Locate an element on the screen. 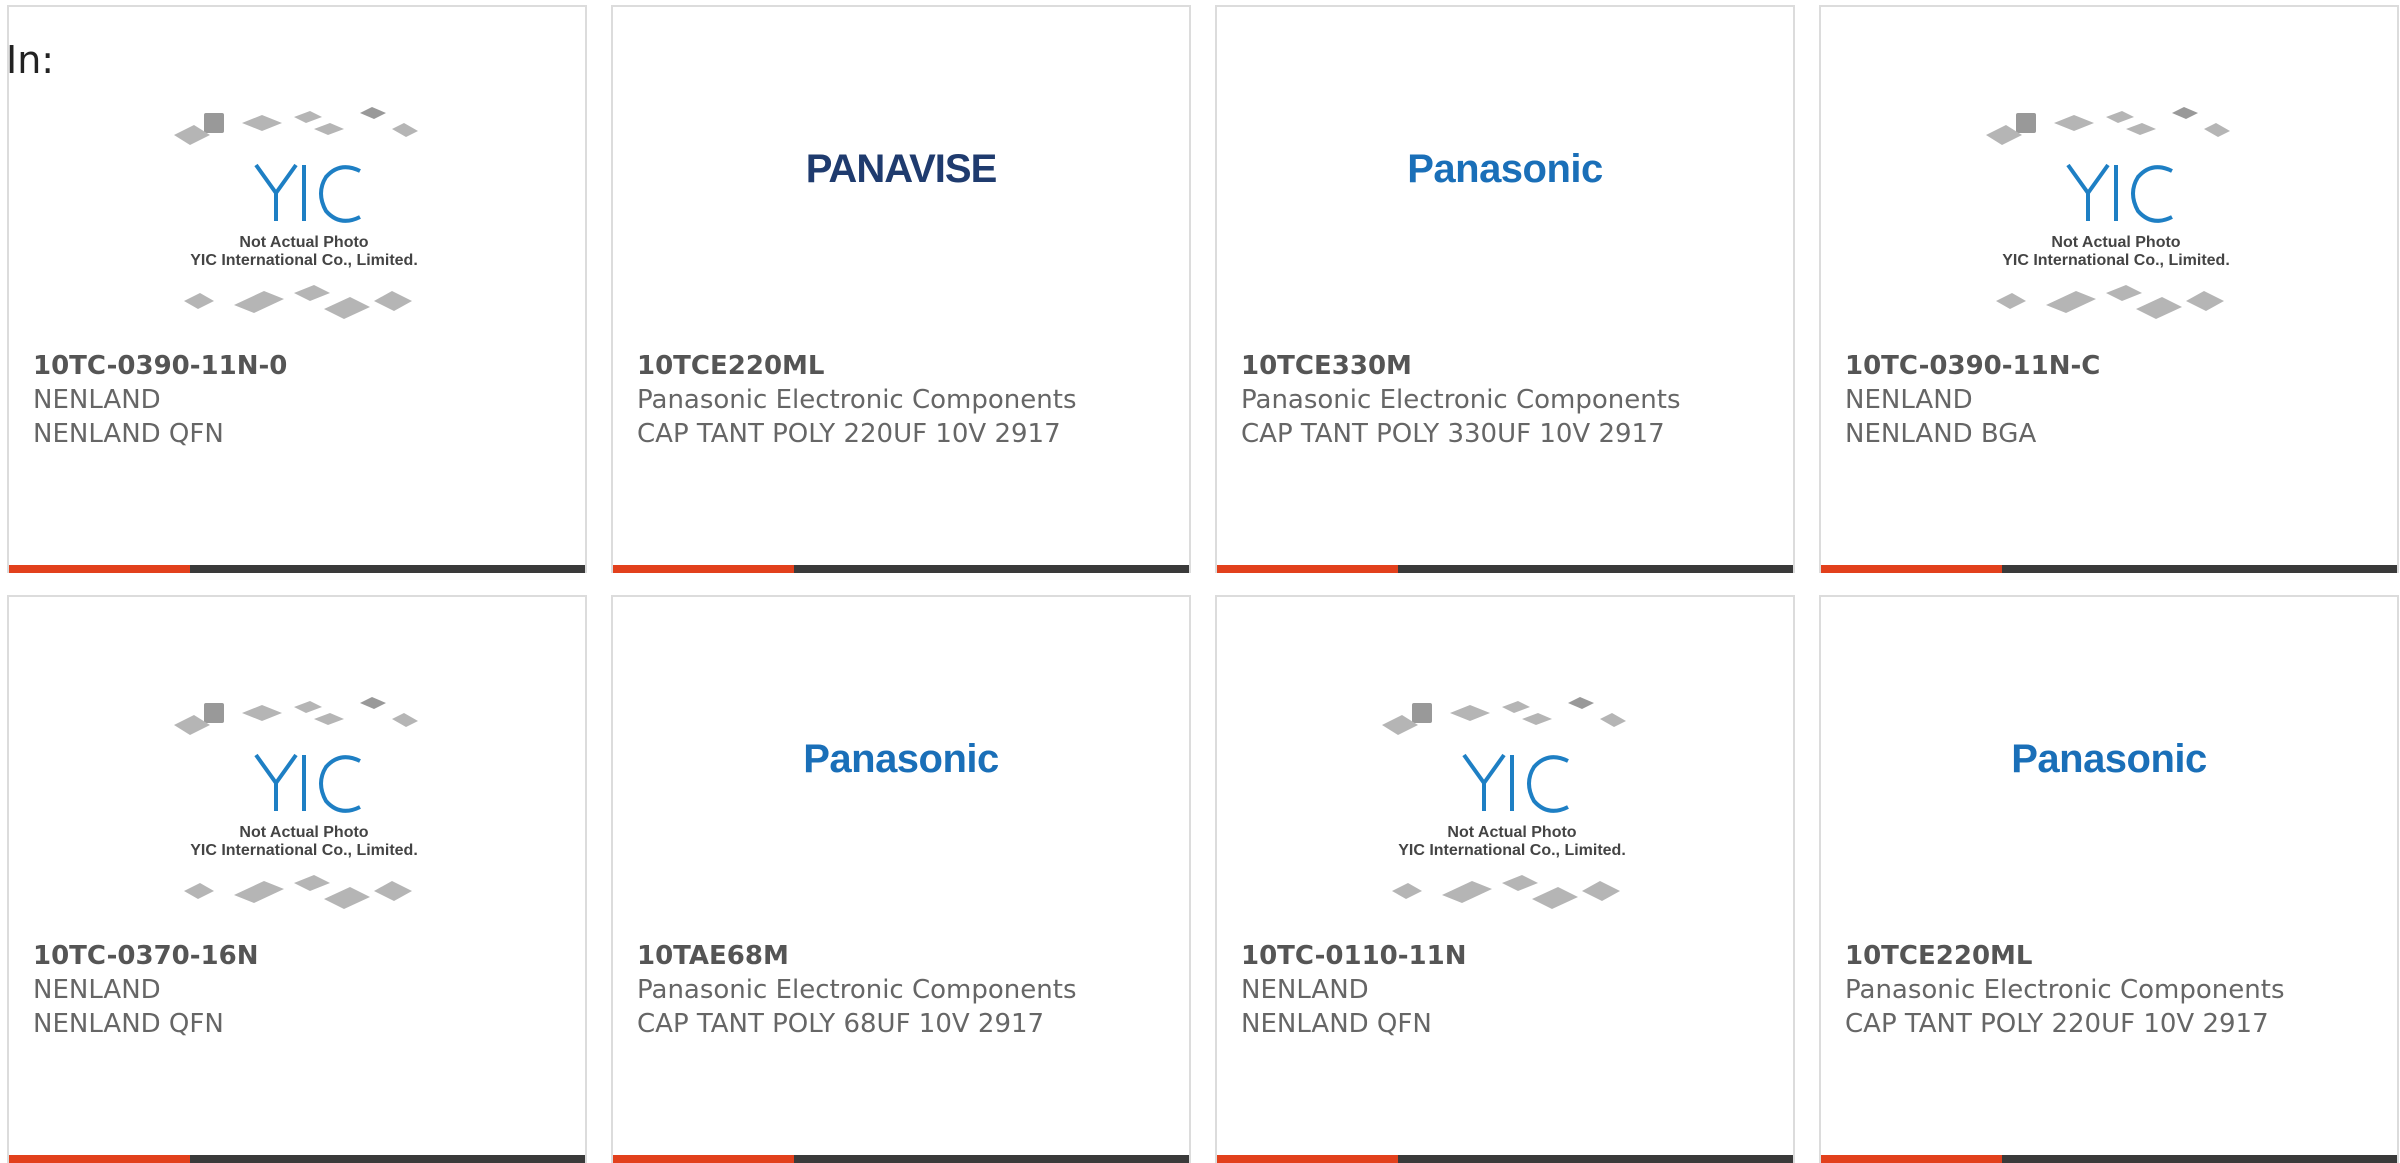 This screenshot has height=1163, width=2400. in-label: In: is located at coordinates (30, 60).